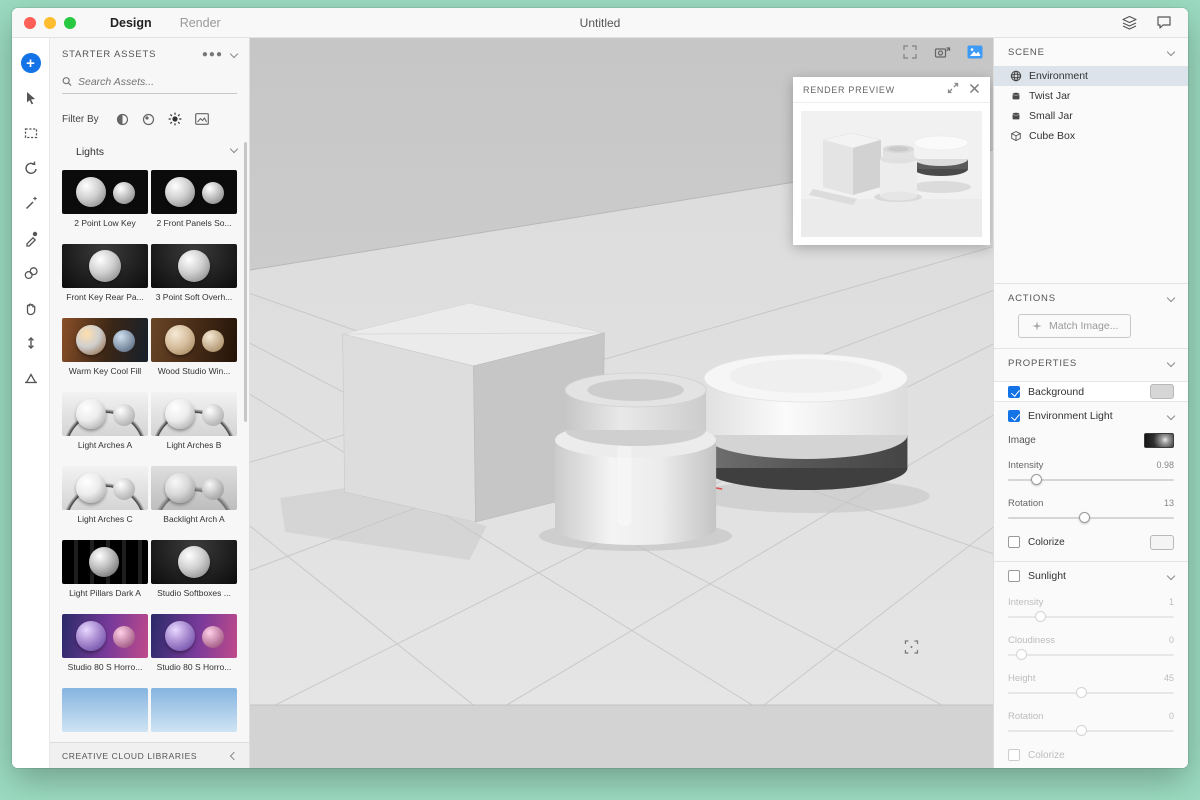 The image size is (1200, 800). What do you see at coordinates (31, 168) in the screenshot?
I see `orbit-camera-tool` at bounding box center [31, 168].